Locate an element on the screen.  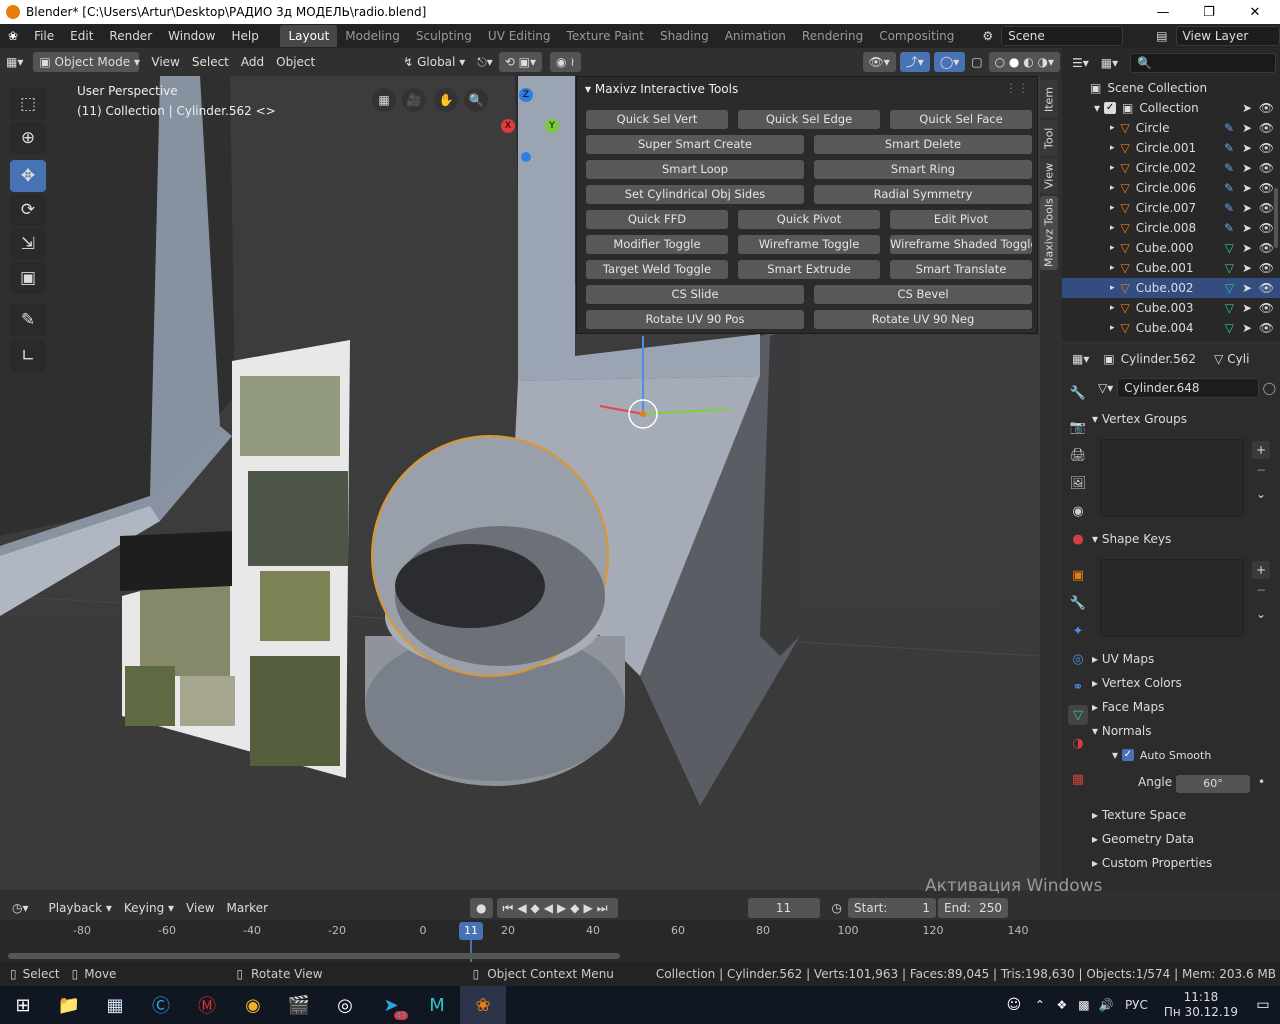
gizmo-z-axis: Z is located at coordinates (526, 95).